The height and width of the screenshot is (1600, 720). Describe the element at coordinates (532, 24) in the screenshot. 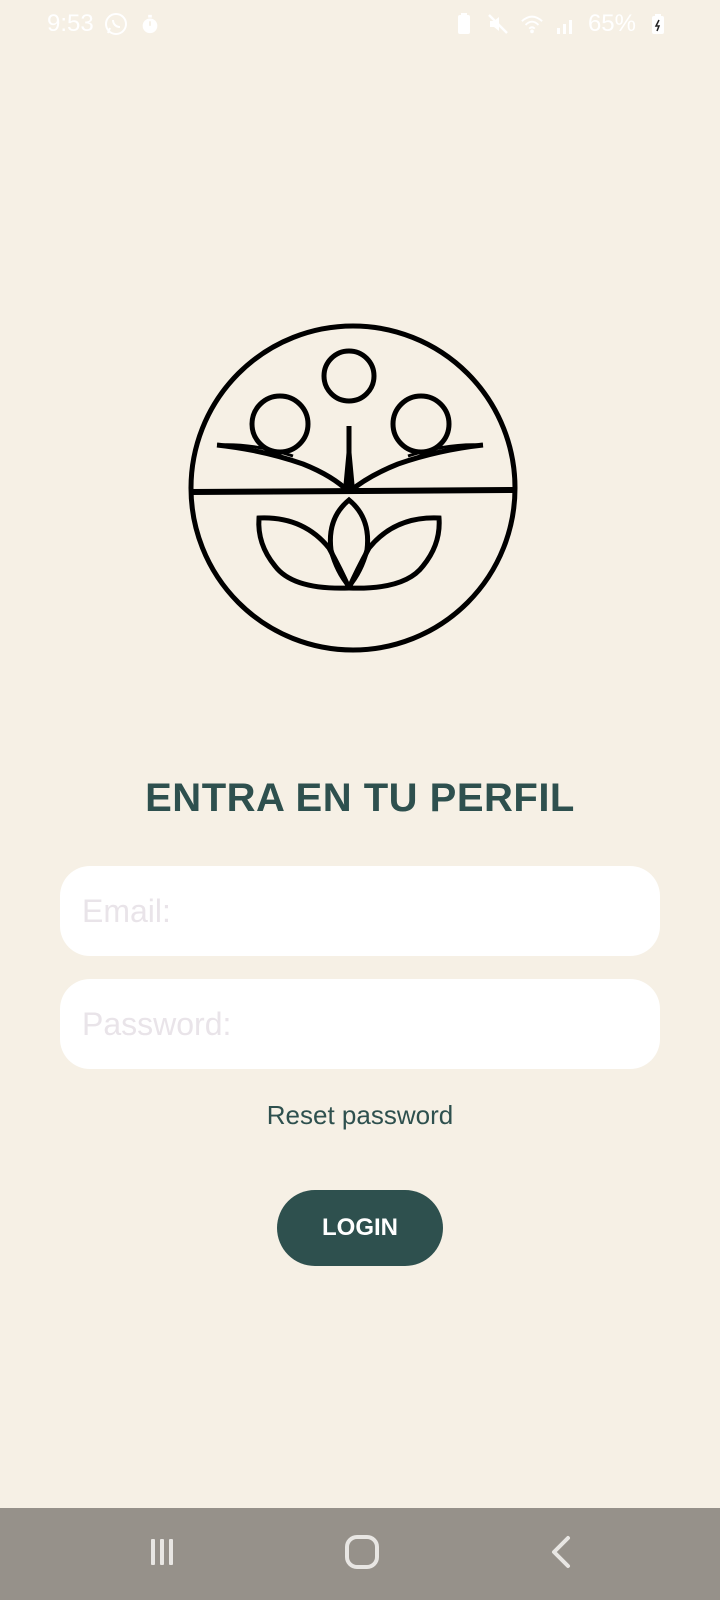

I see `wifi-icon` at that location.